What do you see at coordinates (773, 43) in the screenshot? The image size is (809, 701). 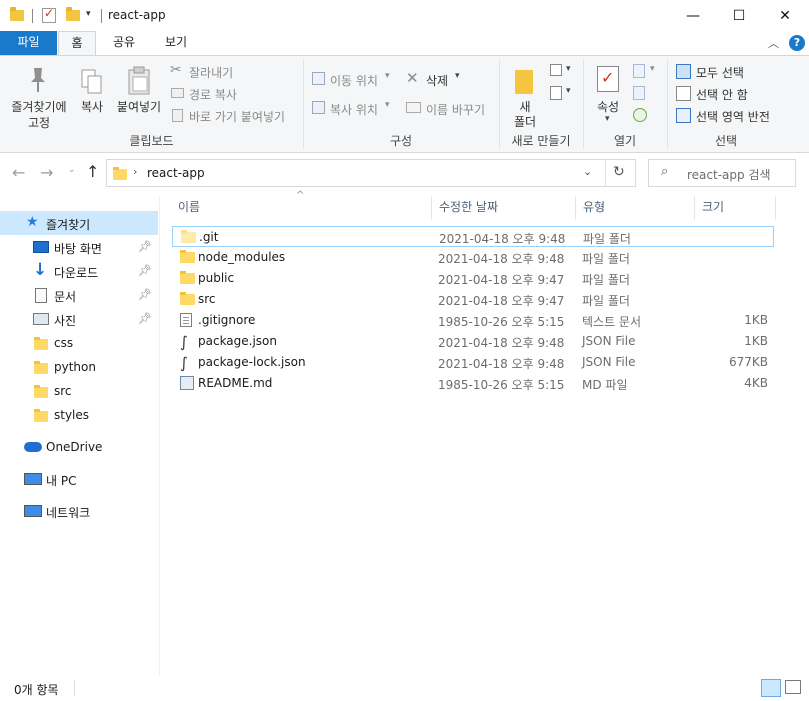 I see `collapse-ribbon-icon: ︿` at bounding box center [773, 43].